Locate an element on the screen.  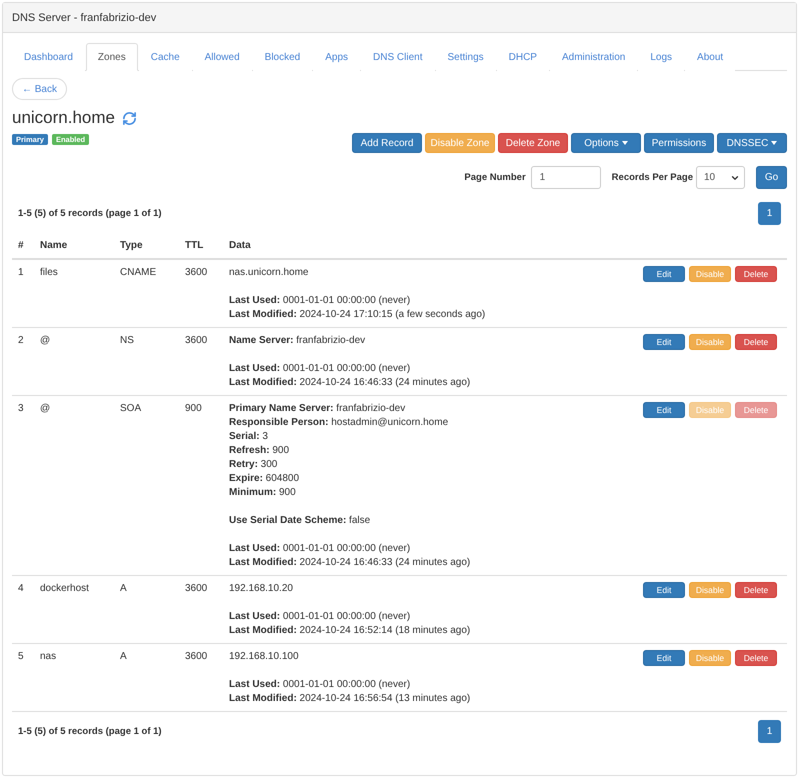
record-data-line: Responsible Person: hostadmin@unicorn.home is located at coordinates (338, 423).